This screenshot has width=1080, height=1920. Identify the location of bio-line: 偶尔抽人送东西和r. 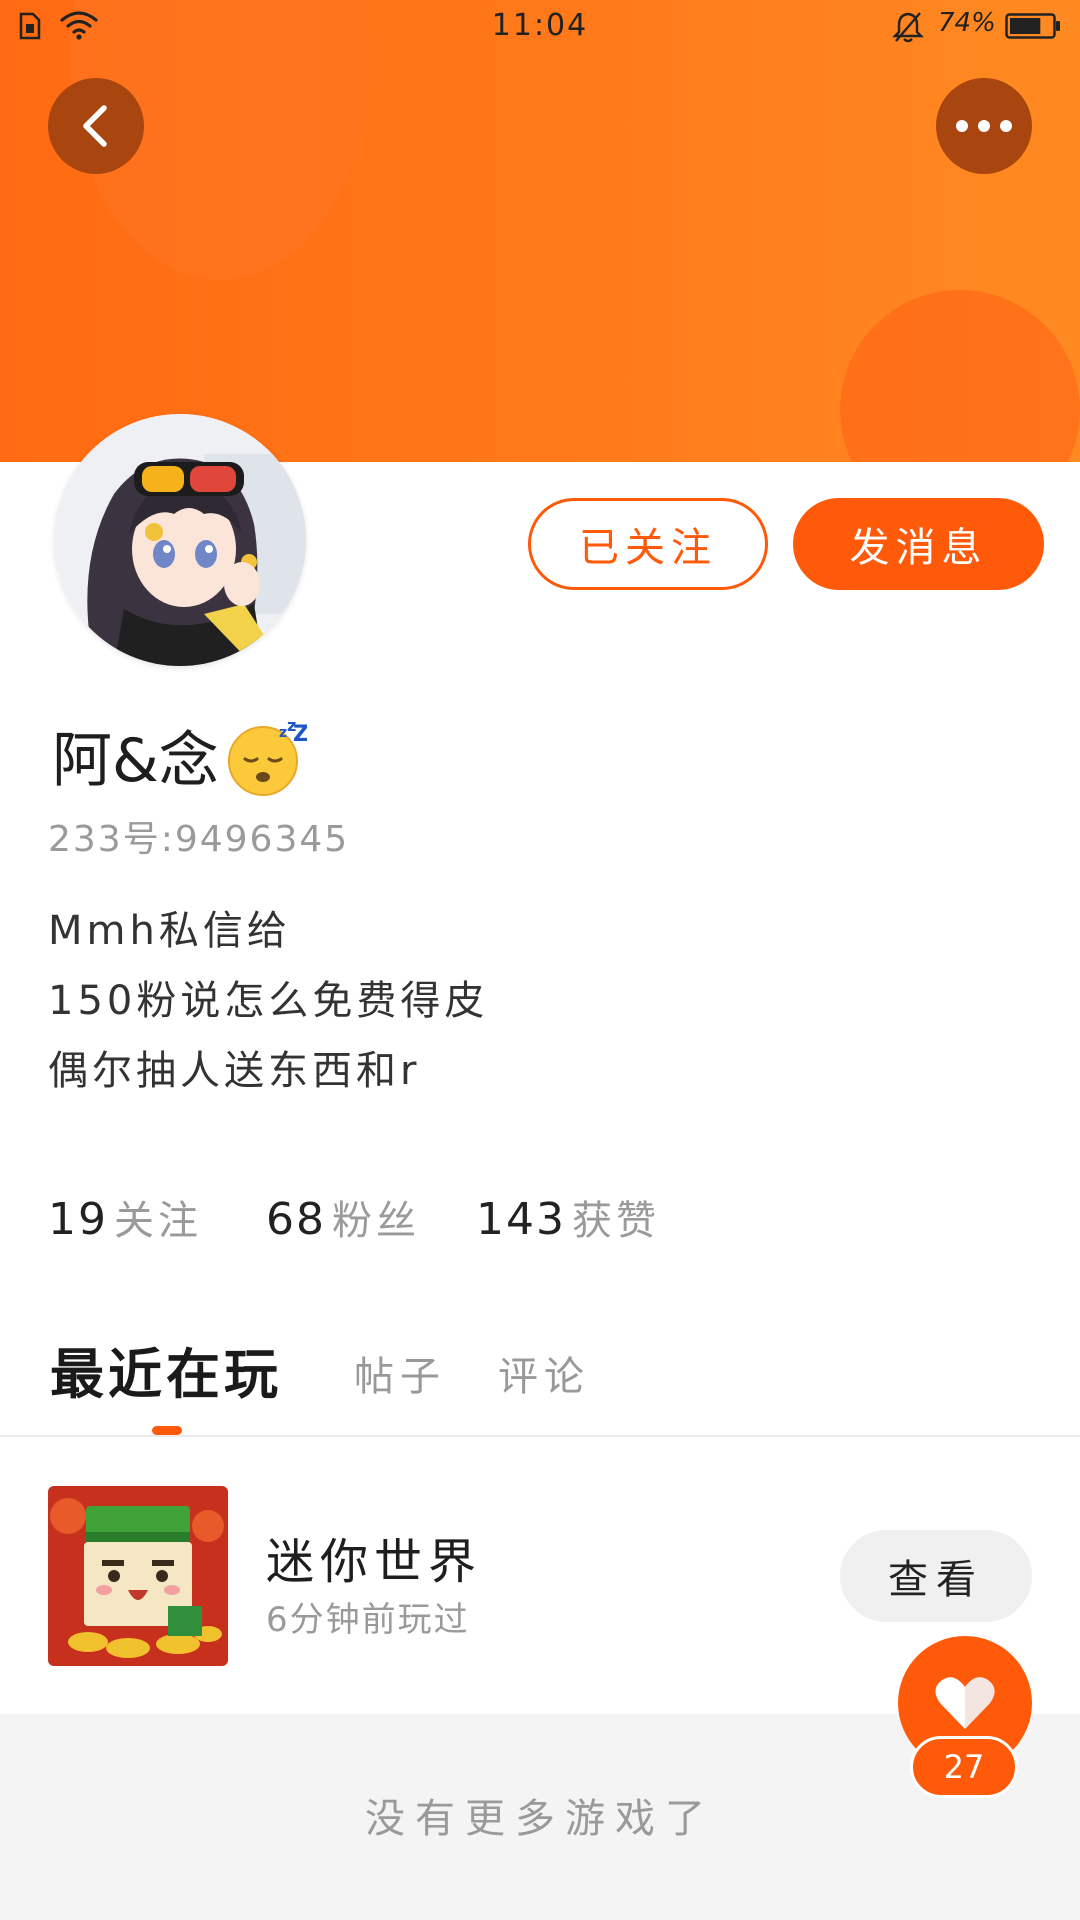
(234, 1071).